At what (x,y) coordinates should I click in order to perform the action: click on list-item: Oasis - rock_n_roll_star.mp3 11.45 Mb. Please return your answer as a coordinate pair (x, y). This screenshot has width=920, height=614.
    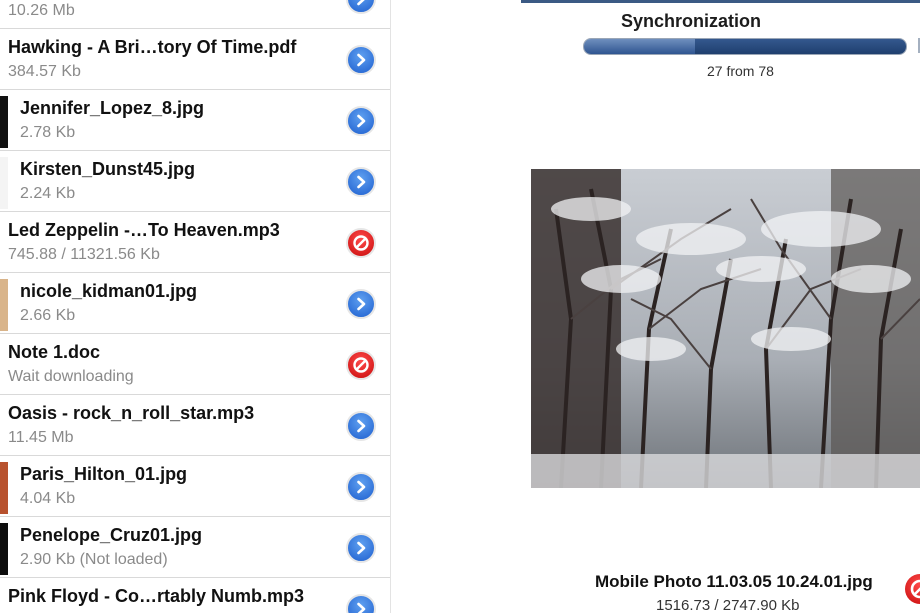
    Looking at the image, I should click on (195, 425).